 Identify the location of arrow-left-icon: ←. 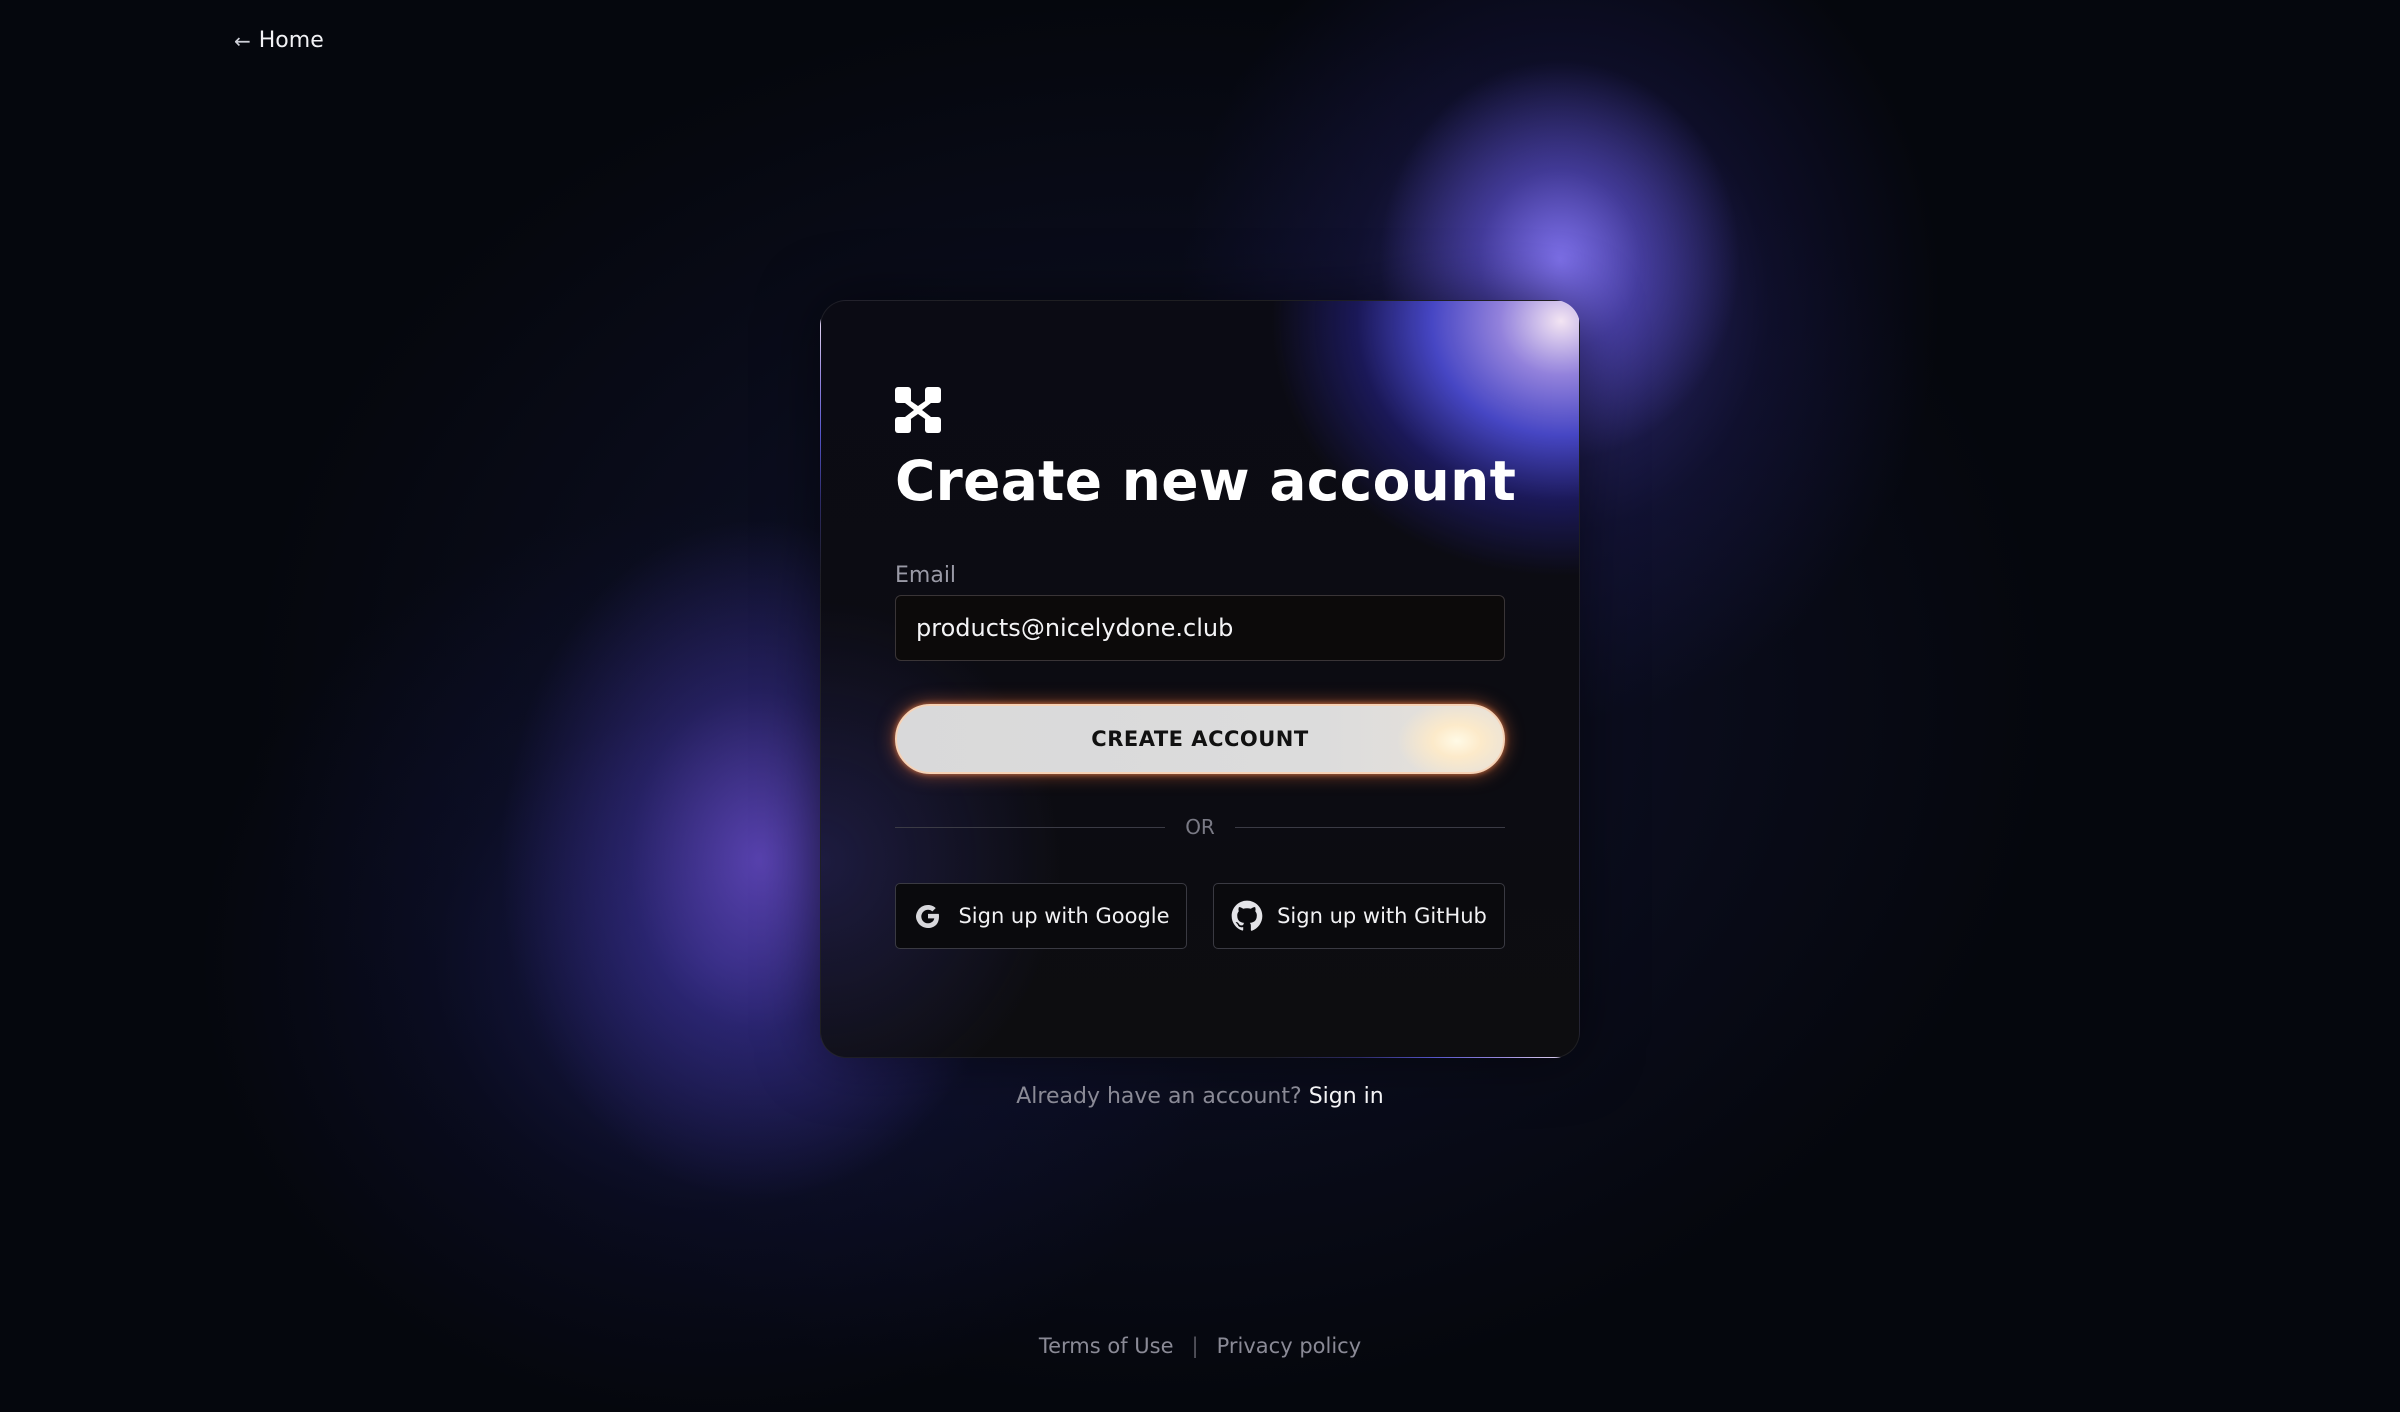
(242, 40).